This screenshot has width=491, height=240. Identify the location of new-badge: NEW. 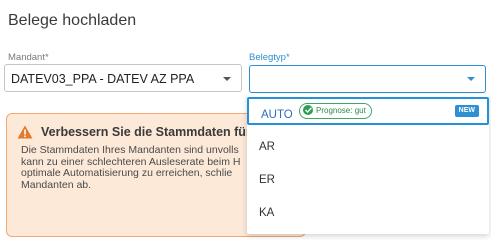
(466, 111).